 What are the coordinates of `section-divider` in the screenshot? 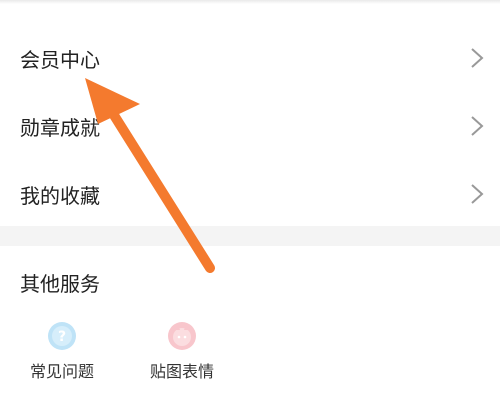 It's located at (250, 236).